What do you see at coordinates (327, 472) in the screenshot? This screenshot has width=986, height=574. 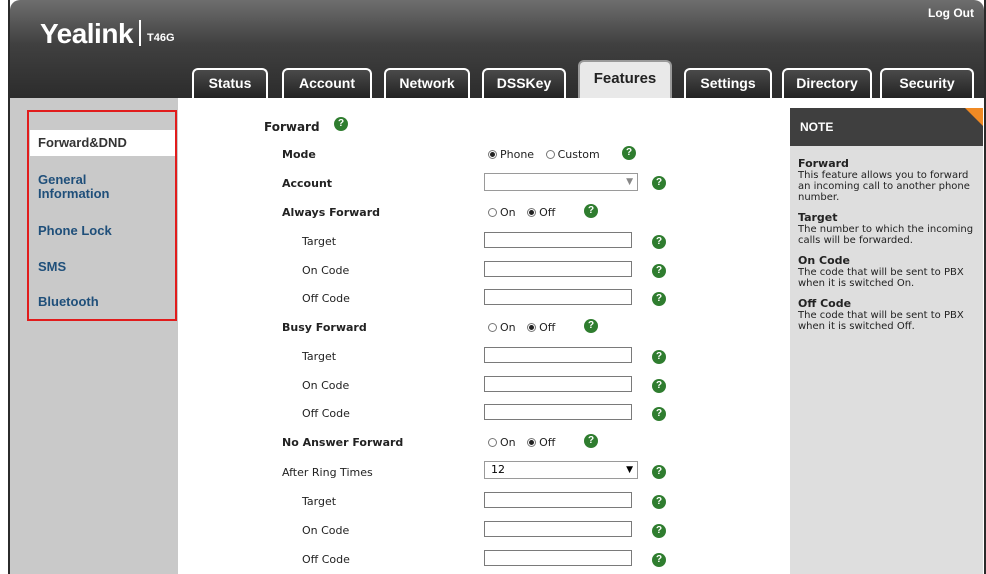 I see `after-ring-times-label: After Ring Times` at bounding box center [327, 472].